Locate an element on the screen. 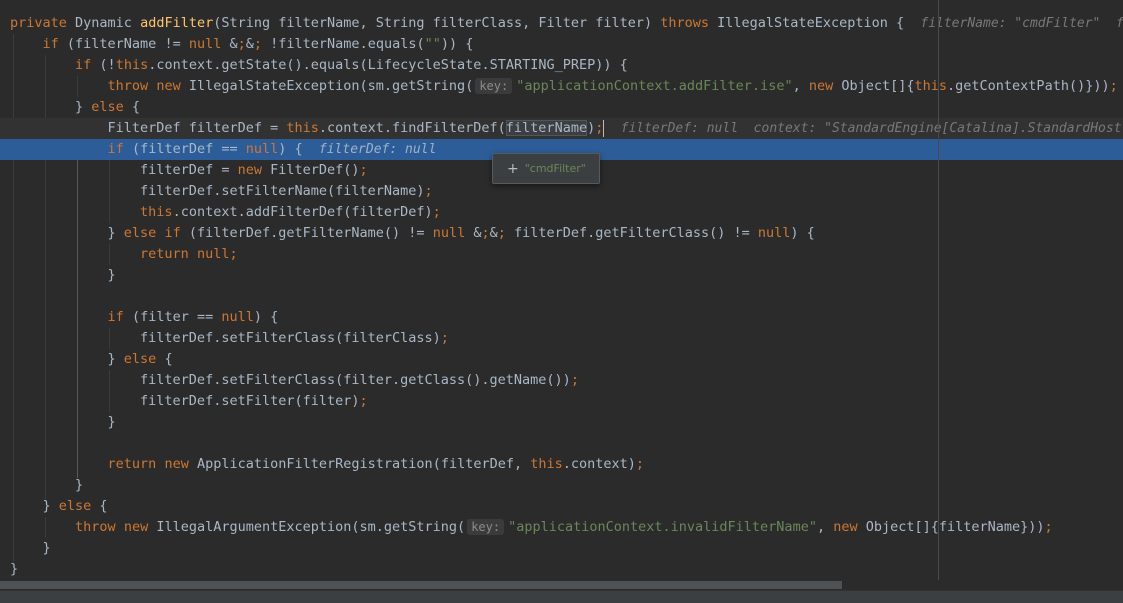  plus-icon: + is located at coordinates (513, 169).